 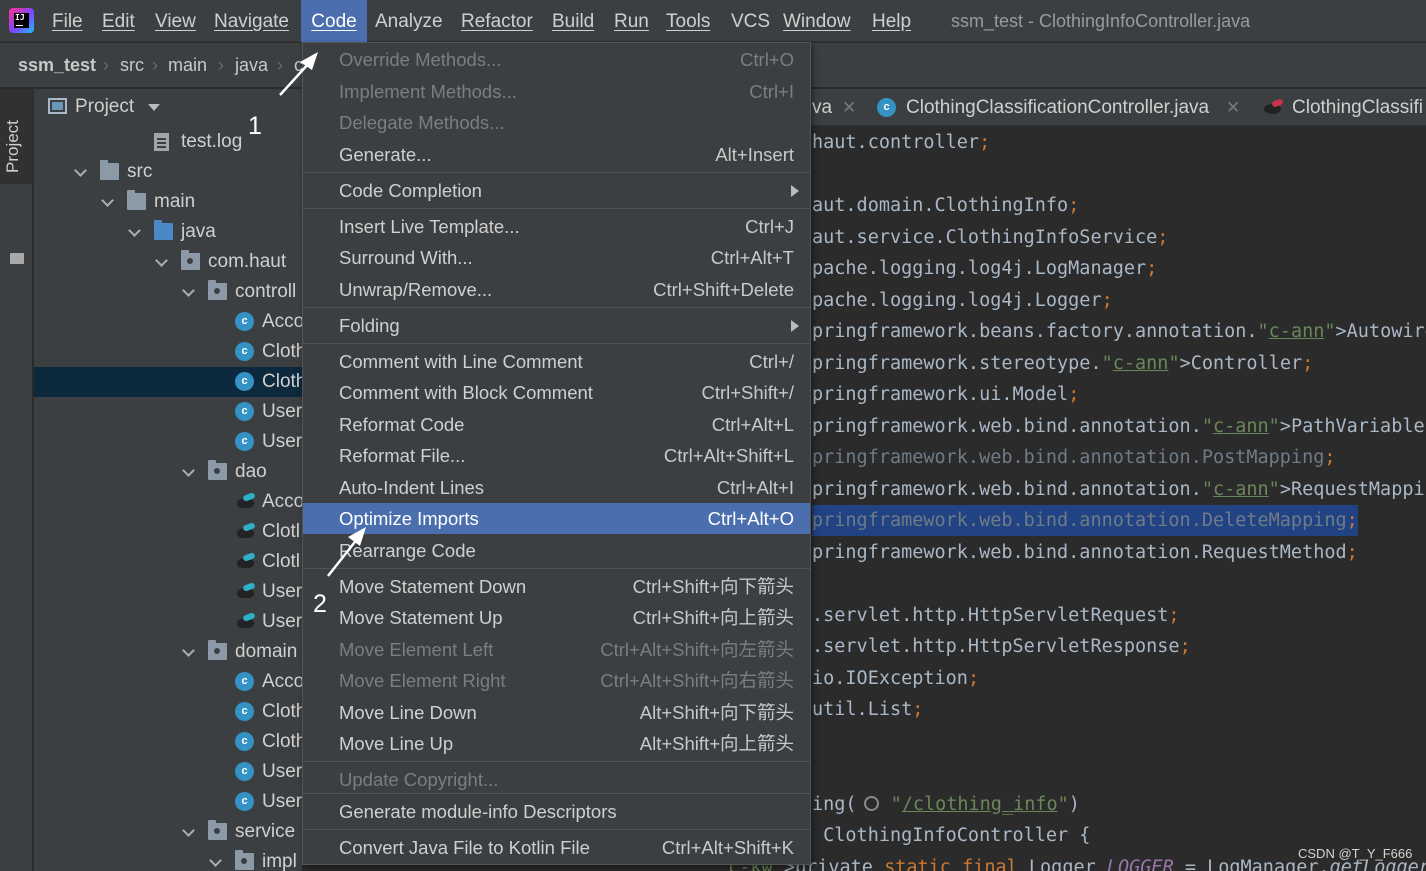 I want to click on menu-code: Code, so click(x=334, y=21).